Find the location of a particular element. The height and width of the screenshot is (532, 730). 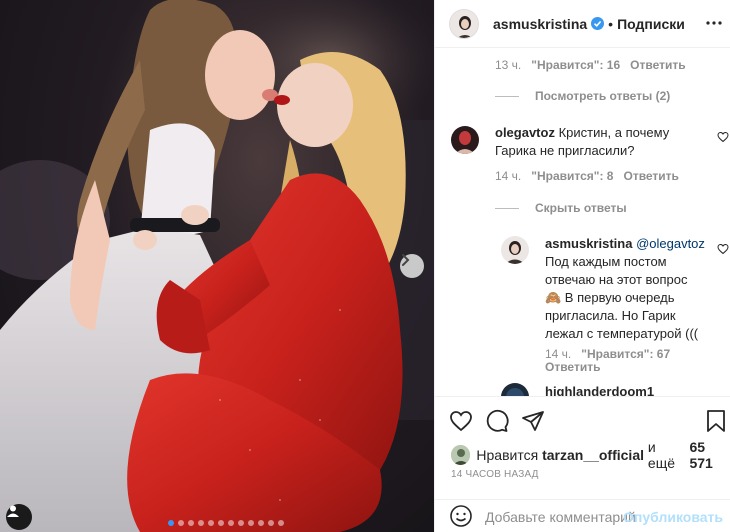

liker-username: tarzan__official is located at coordinates (593, 455).